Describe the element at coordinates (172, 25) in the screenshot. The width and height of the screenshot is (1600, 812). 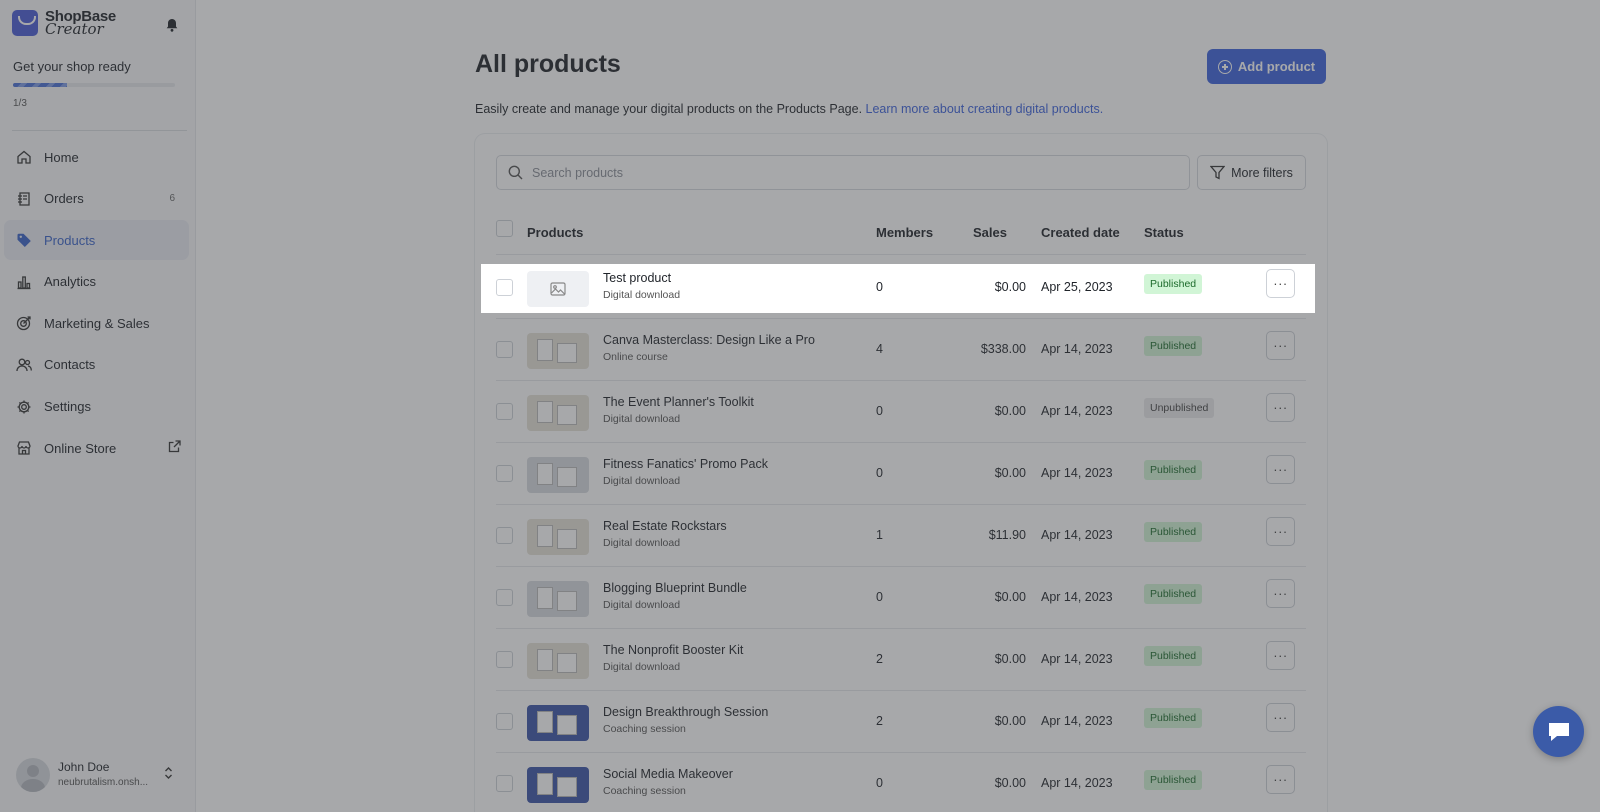
I see `bell-icon` at that location.